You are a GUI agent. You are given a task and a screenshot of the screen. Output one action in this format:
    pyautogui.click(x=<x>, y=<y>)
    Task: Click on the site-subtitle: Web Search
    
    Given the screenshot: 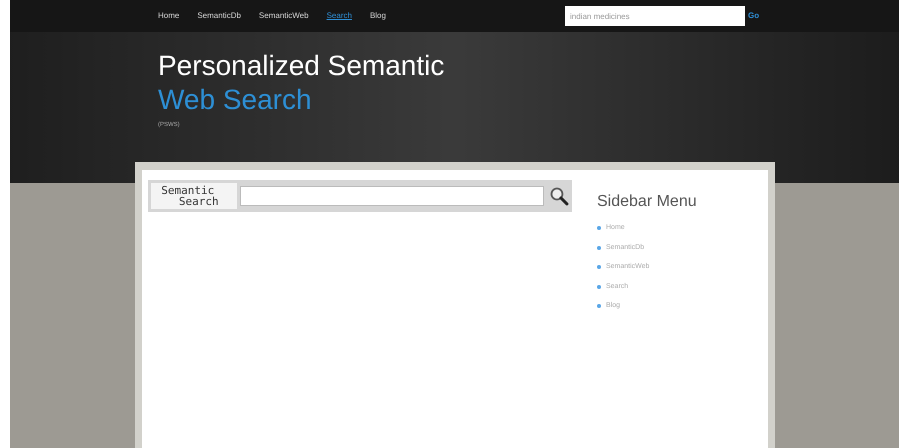 What is the action you would take?
    pyautogui.click(x=235, y=100)
    